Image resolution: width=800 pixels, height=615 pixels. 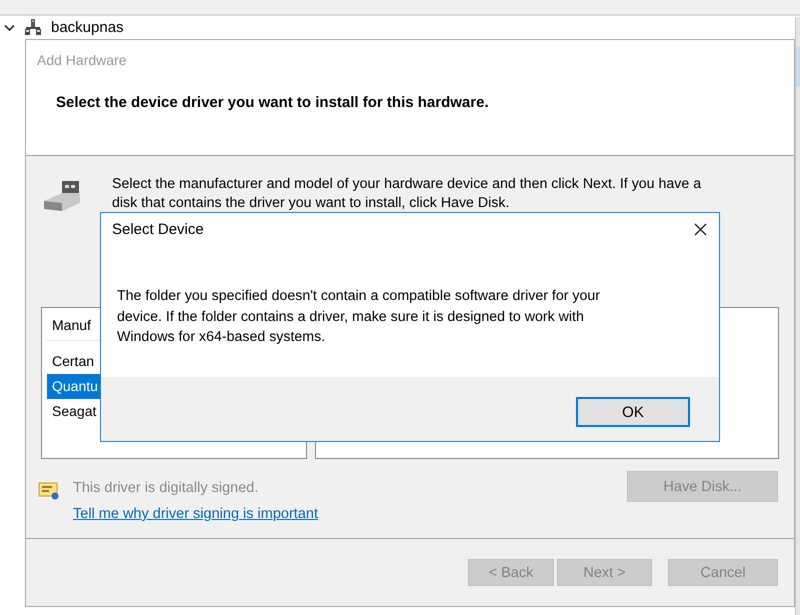 What do you see at coordinates (272, 102) in the screenshot?
I see `page-heading: Select the device driver you want to install for this hardware.` at bounding box center [272, 102].